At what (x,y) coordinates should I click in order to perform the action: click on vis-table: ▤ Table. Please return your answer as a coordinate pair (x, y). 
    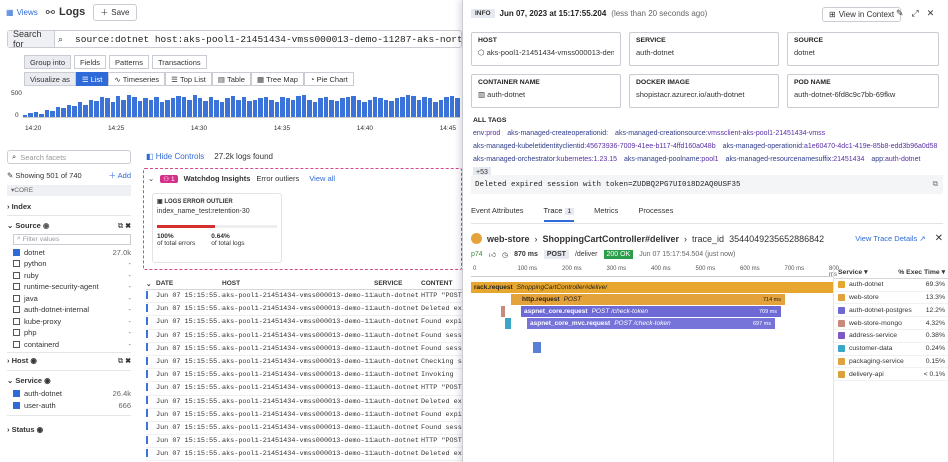
    Looking at the image, I should click on (231, 79).